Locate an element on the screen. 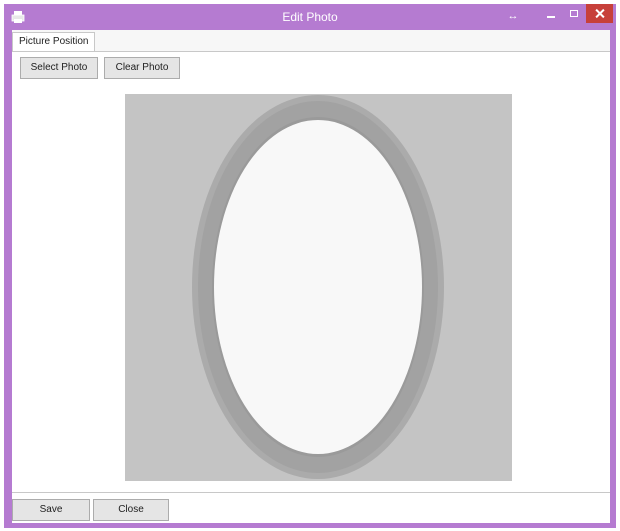  clear-photo-button: Clear Photo is located at coordinates (142, 68).